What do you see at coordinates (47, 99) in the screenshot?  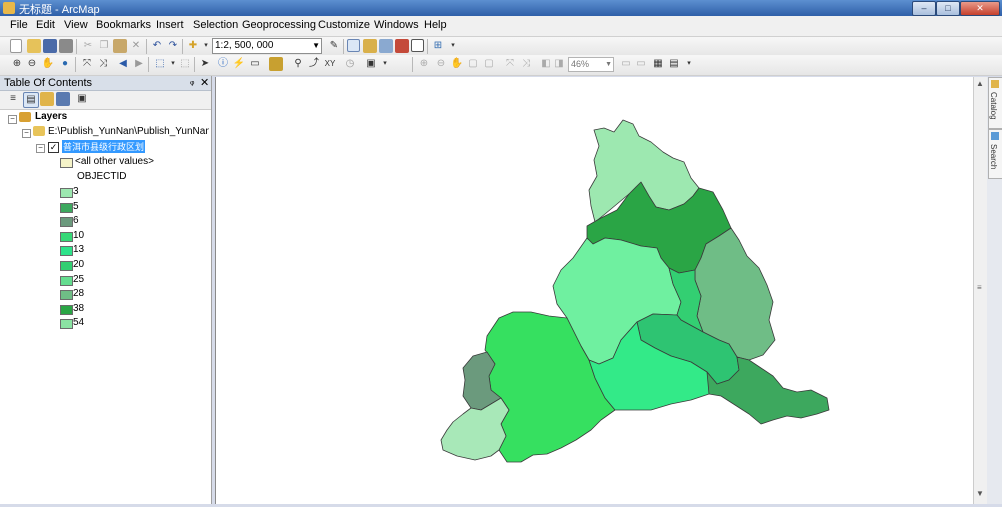 I see `list-by-visibility-icon` at bounding box center [47, 99].